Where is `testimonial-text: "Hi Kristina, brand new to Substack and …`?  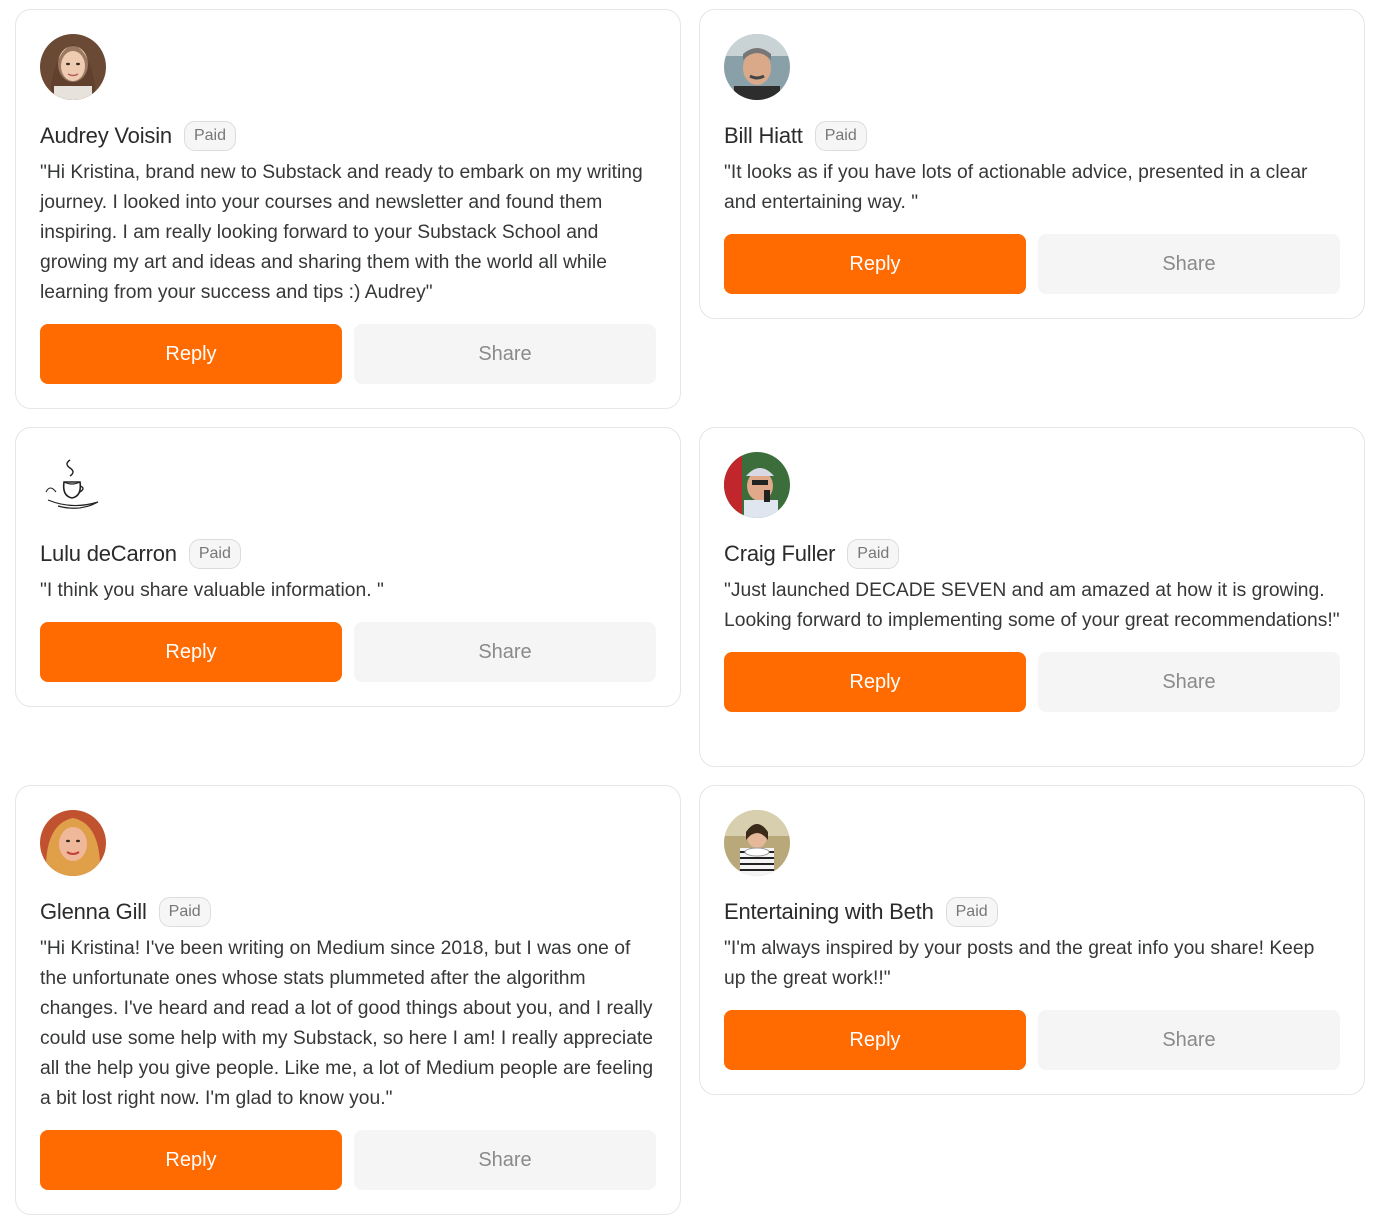 testimonial-text: "Hi Kristina, brand new to Substack and … is located at coordinates (341, 232).